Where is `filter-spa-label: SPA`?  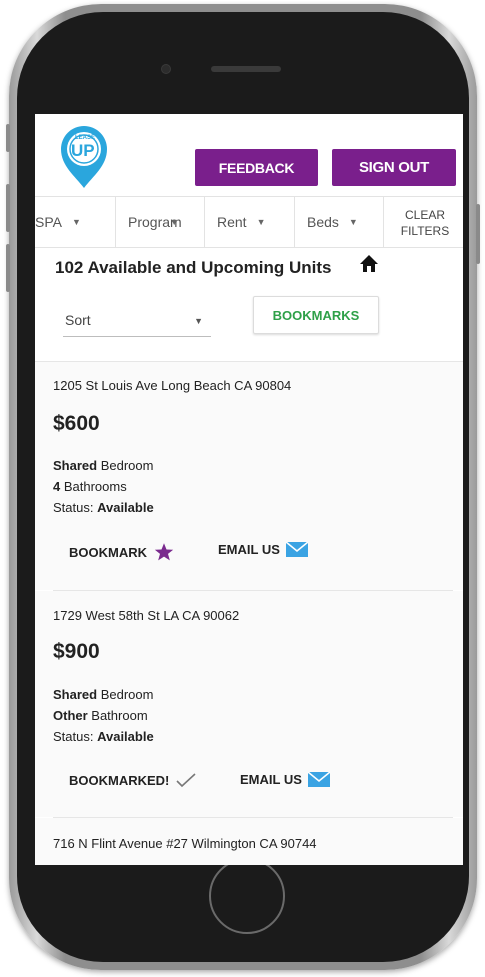
filter-spa-label: SPA is located at coordinates (48, 222).